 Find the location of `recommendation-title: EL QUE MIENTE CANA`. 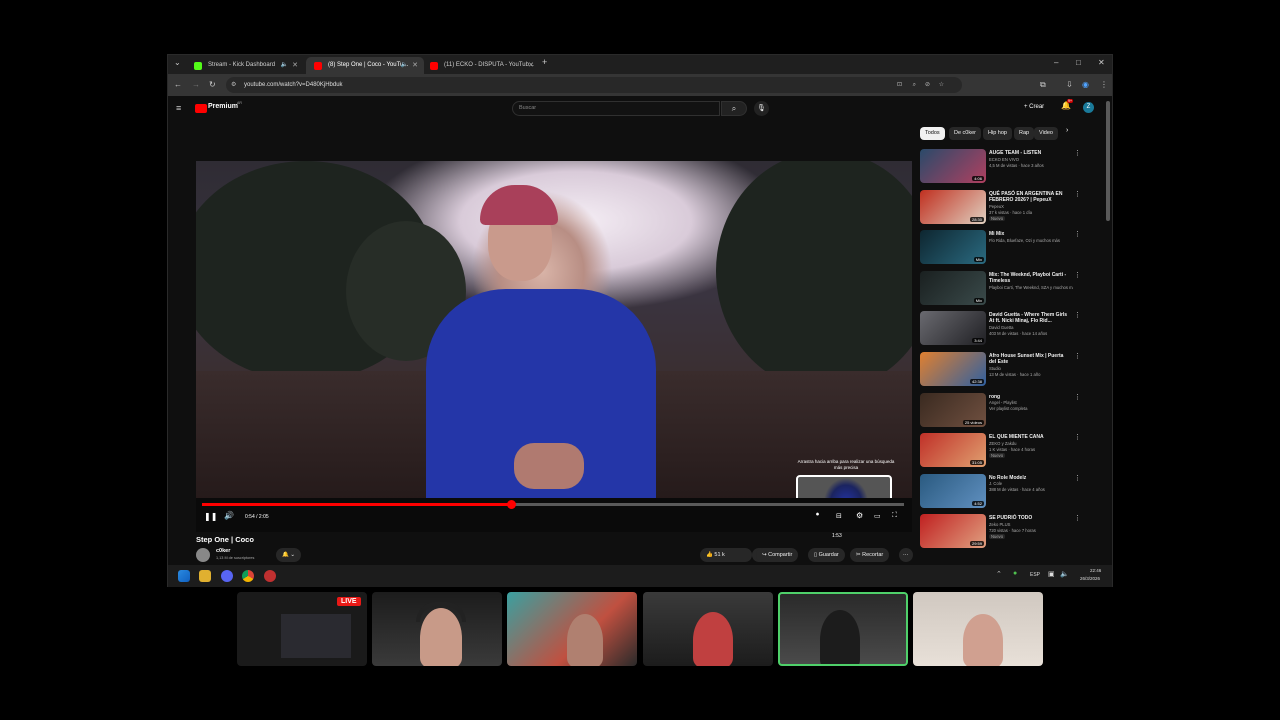

recommendation-title: EL QUE MIENTE CANA is located at coordinates (1030, 437).